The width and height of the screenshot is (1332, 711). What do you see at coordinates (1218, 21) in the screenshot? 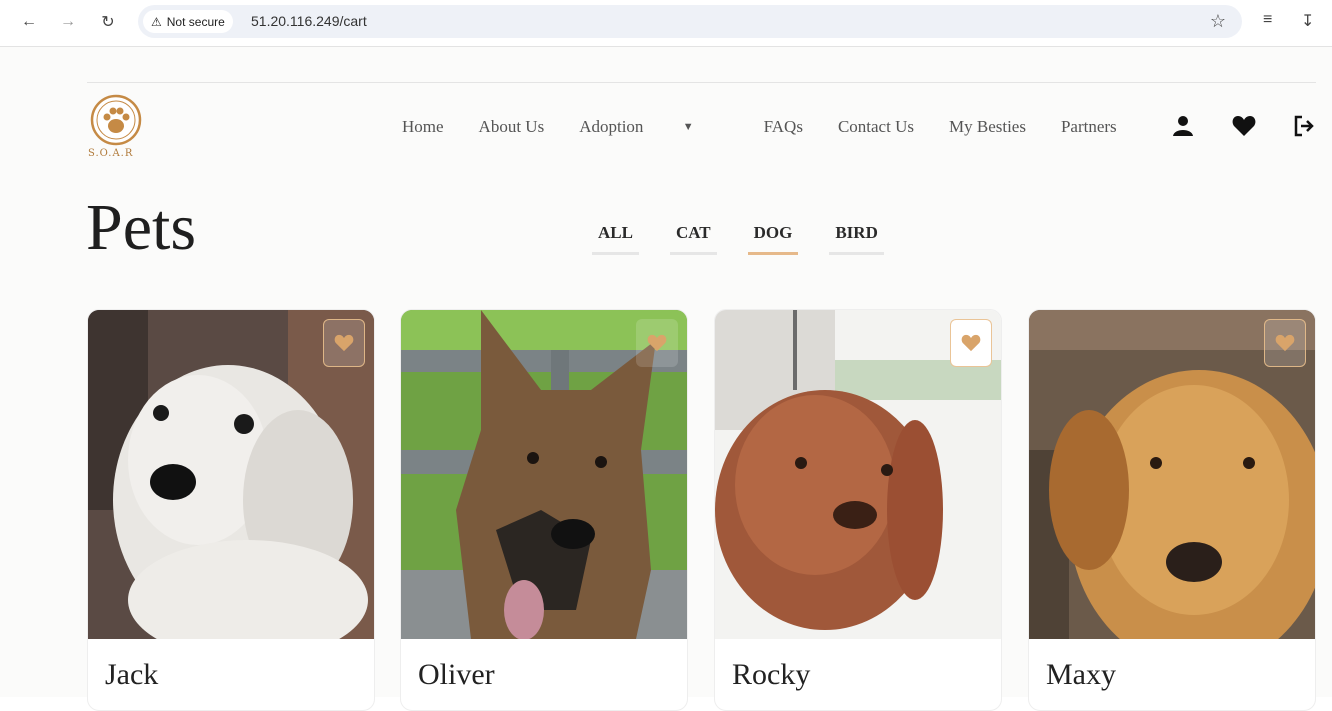
I see `bookmark-star-icon: ☆` at bounding box center [1218, 21].